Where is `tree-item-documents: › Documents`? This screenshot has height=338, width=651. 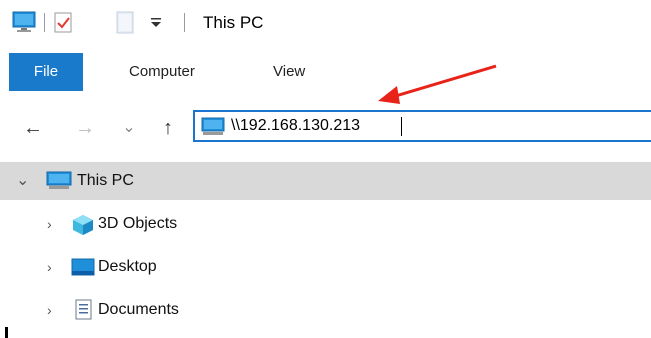 tree-item-documents: › Documents is located at coordinates (325, 310).